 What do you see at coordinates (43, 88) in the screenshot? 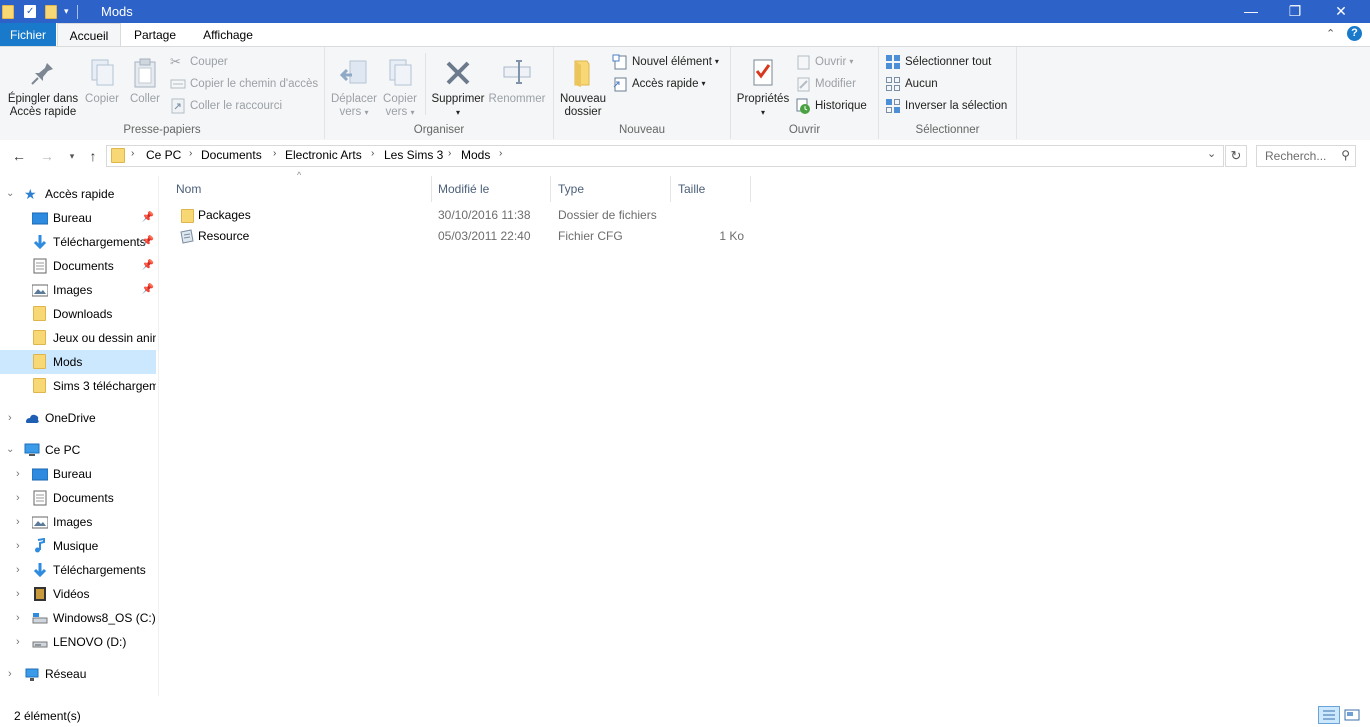
I see `pin-quick-access-button: Épingler dans Accès rapide` at bounding box center [43, 88].